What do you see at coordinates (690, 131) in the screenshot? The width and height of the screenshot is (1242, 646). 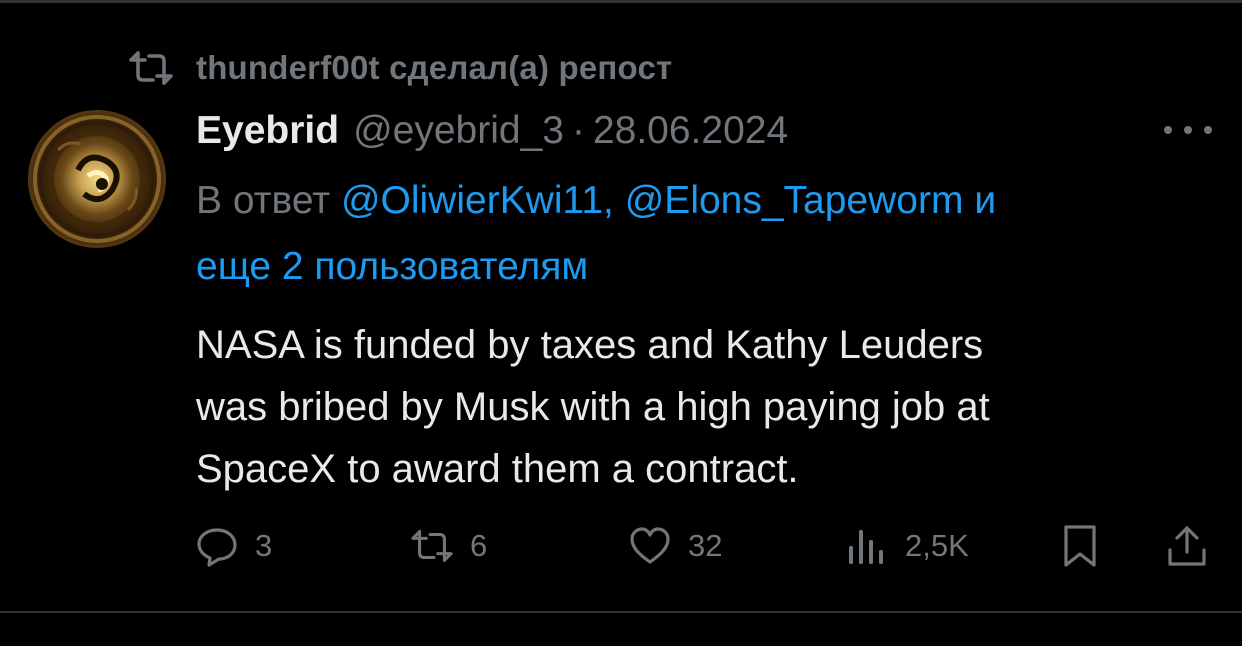 I see `post-date: 28.06.2024` at bounding box center [690, 131].